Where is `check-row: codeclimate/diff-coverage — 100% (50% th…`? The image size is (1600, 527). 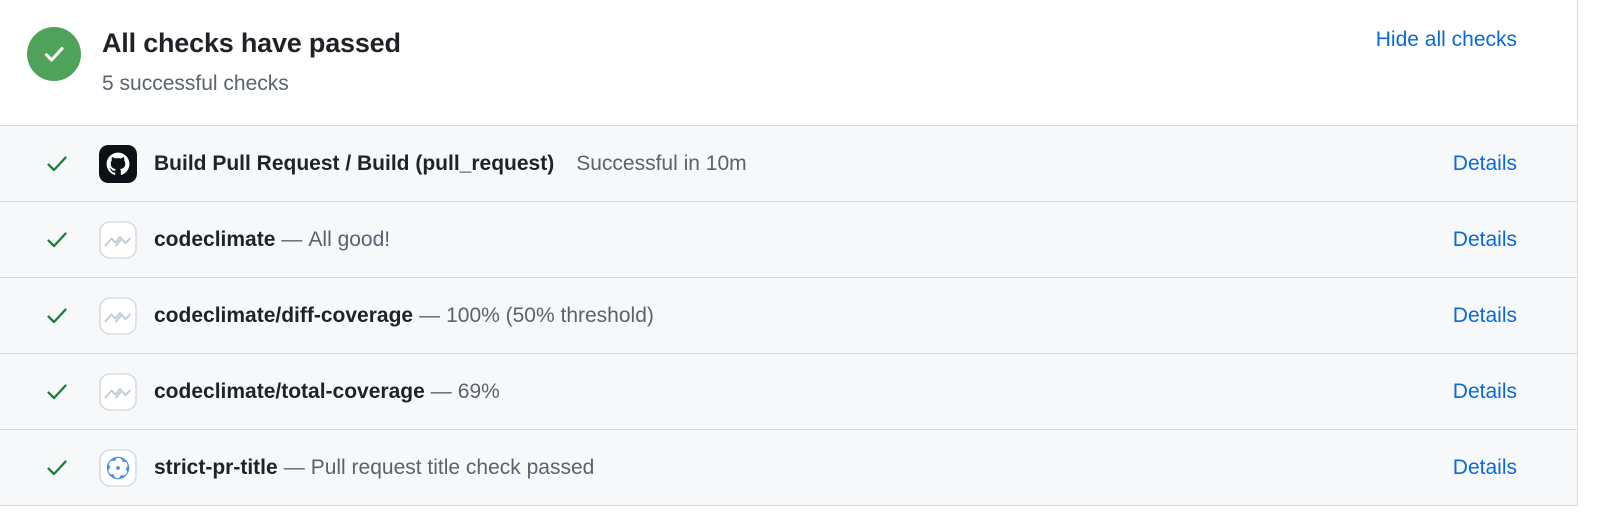 check-row: codeclimate/diff-coverage — 100% (50% th… is located at coordinates (788, 316).